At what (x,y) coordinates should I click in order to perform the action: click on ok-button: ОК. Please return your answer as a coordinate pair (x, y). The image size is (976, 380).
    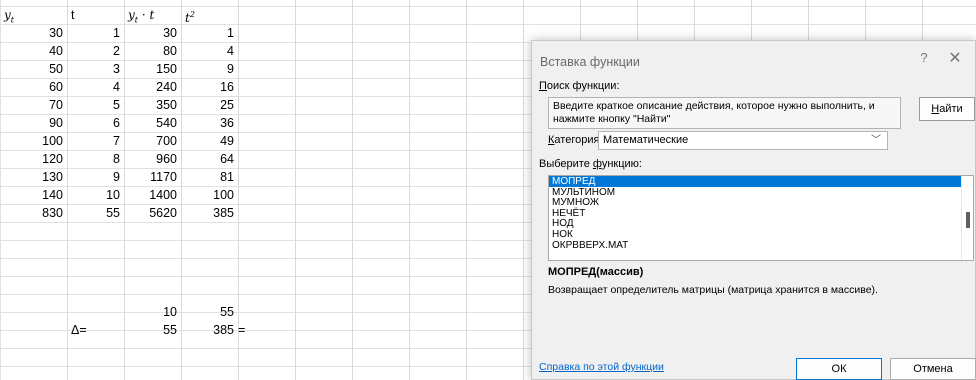
    Looking at the image, I should click on (839, 369).